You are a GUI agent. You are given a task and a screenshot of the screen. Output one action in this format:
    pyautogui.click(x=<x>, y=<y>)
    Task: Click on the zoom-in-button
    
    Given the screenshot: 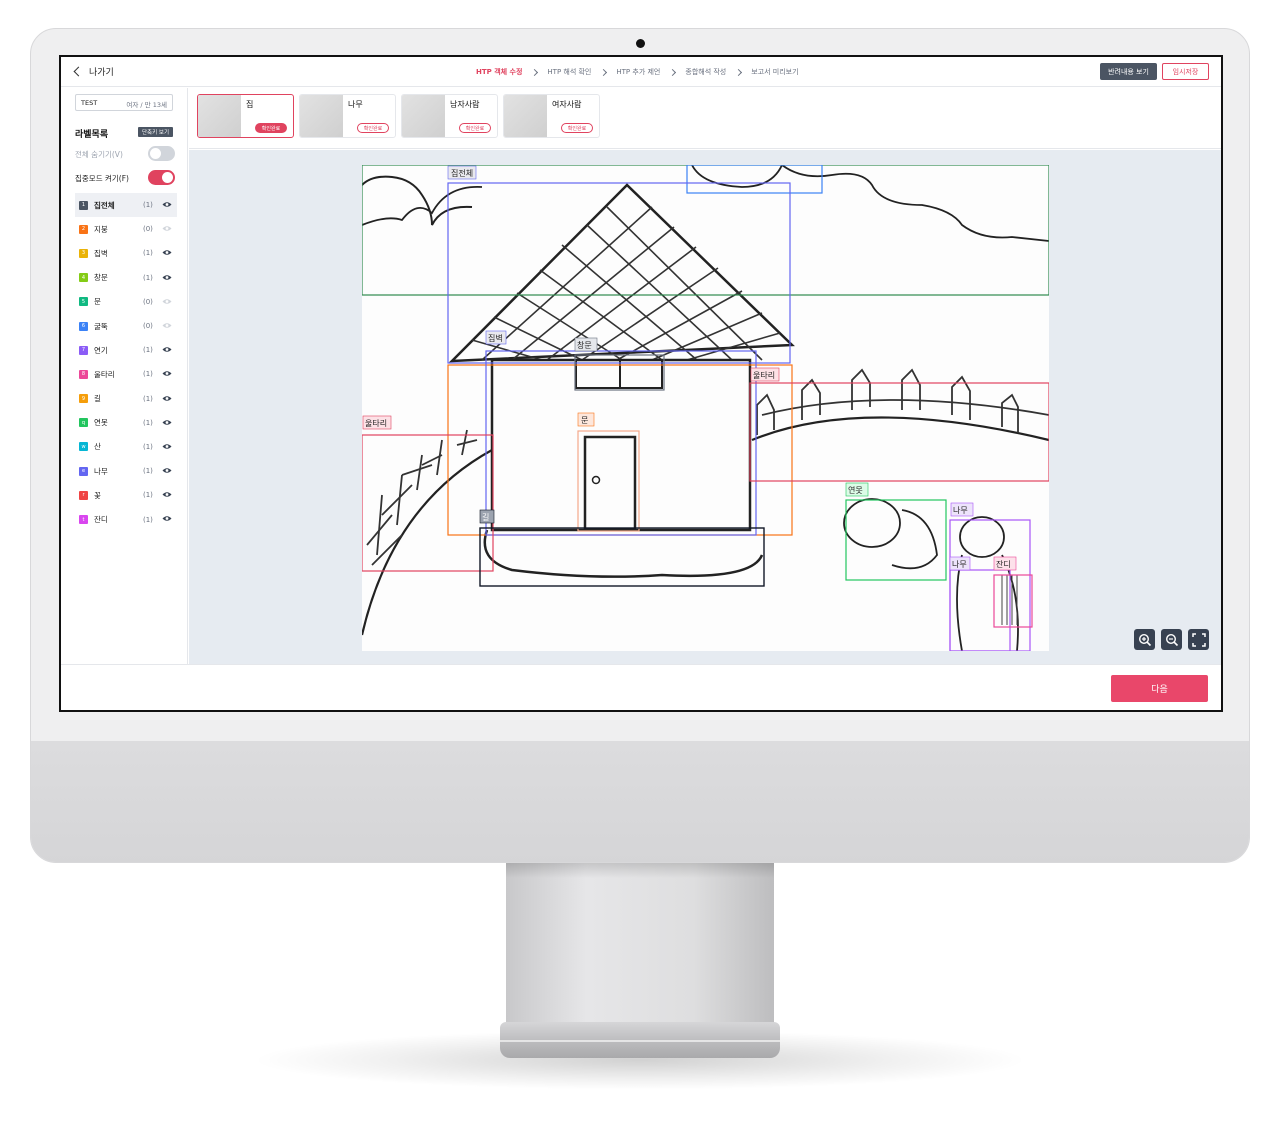 What is the action you would take?
    pyautogui.click(x=1144, y=639)
    